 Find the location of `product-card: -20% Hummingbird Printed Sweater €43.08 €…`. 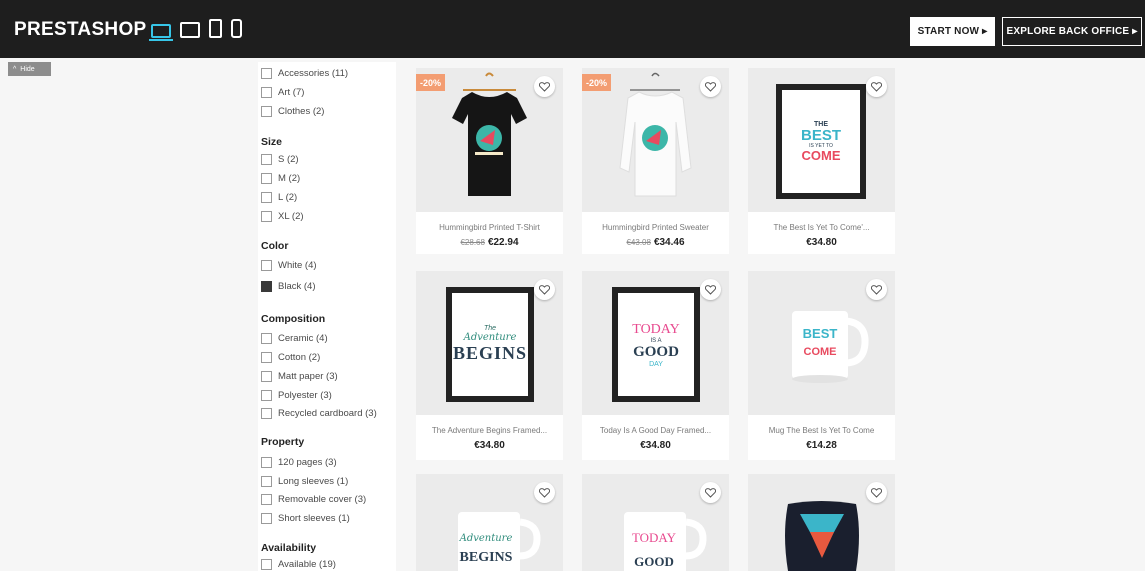

product-card: -20% Hummingbird Printed Sweater €43.08 €… is located at coordinates (655, 161).